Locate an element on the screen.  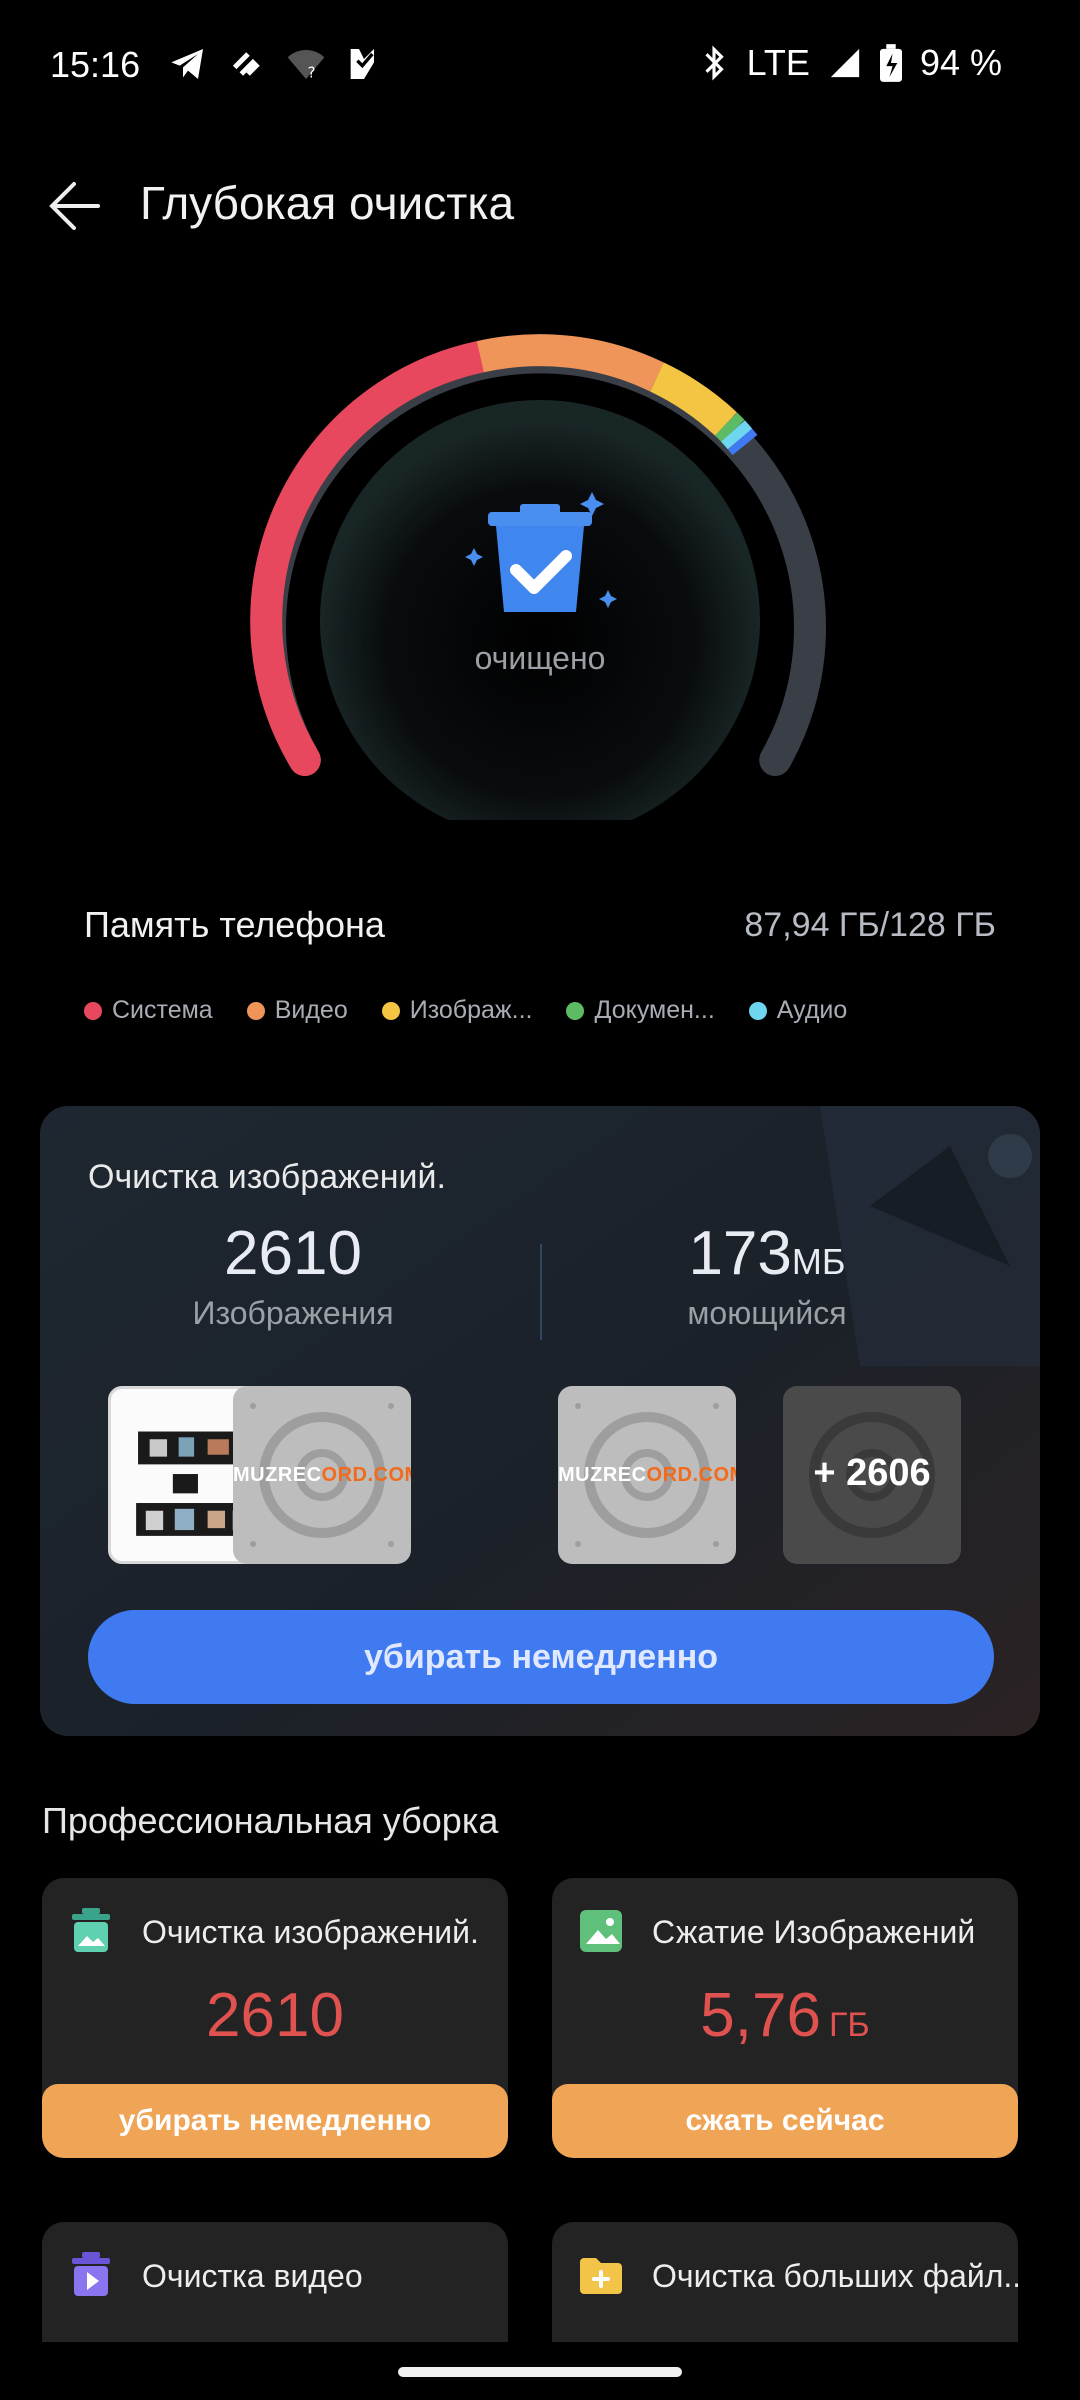
page-title: Глубокая очистка is located at coordinates (327, 203).